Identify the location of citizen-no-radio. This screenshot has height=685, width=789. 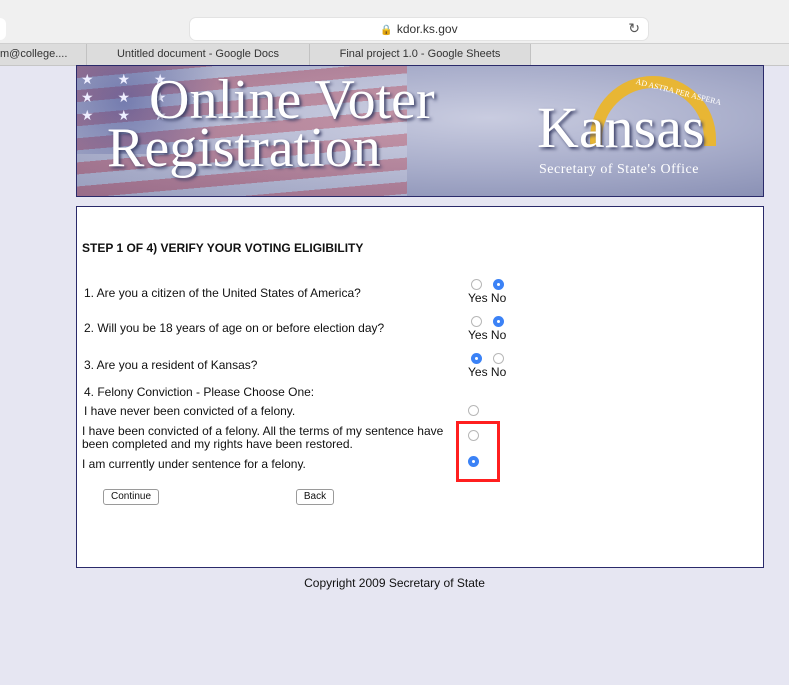
(498, 284).